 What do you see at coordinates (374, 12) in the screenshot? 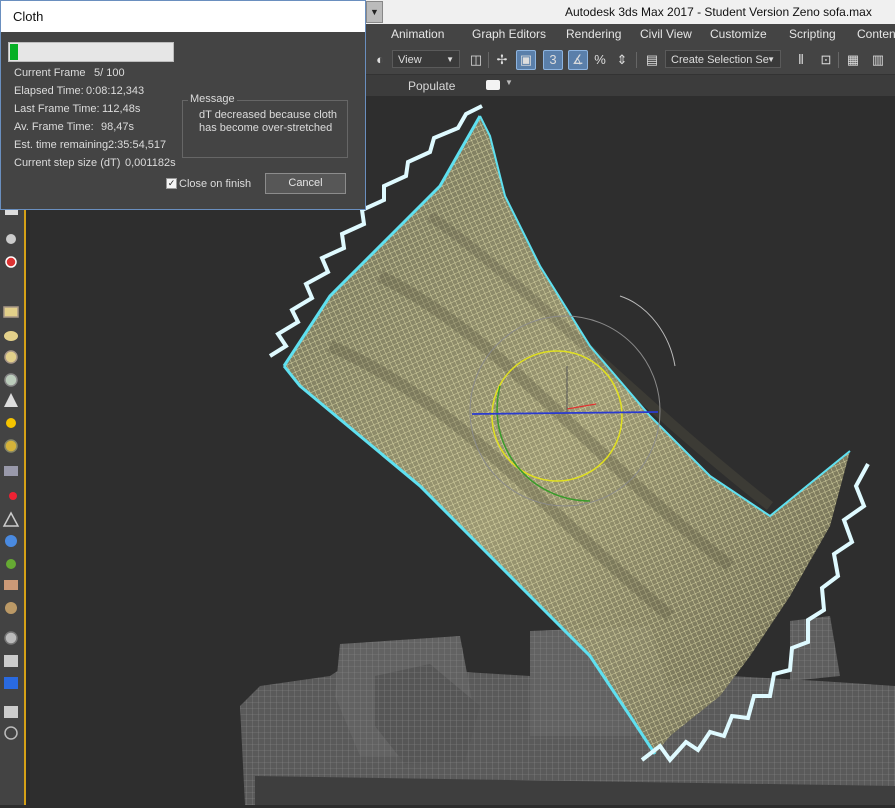
I see `window-menu-button: ▼` at bounding box center [374, 12].